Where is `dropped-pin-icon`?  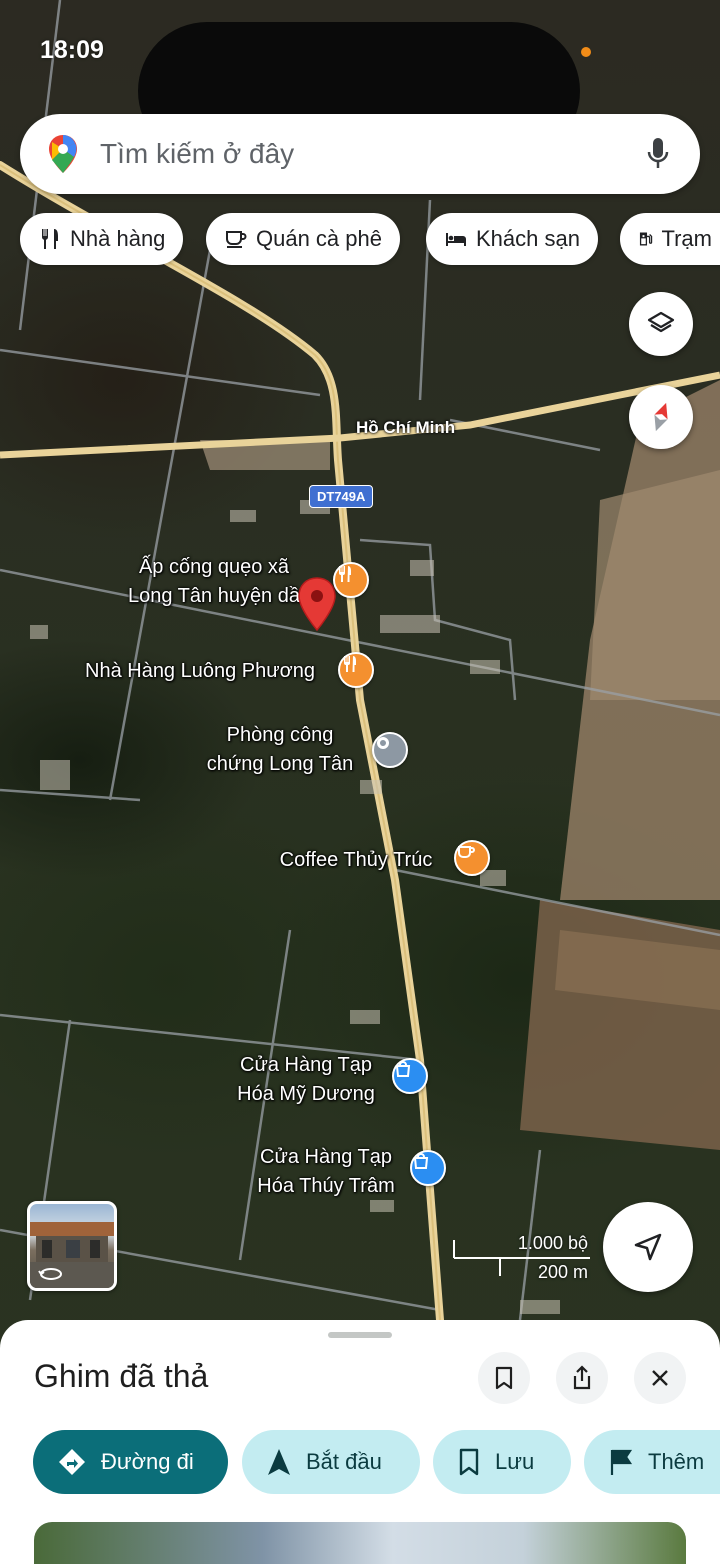 dropped-pin-icon is located at coordinates (317, 605).